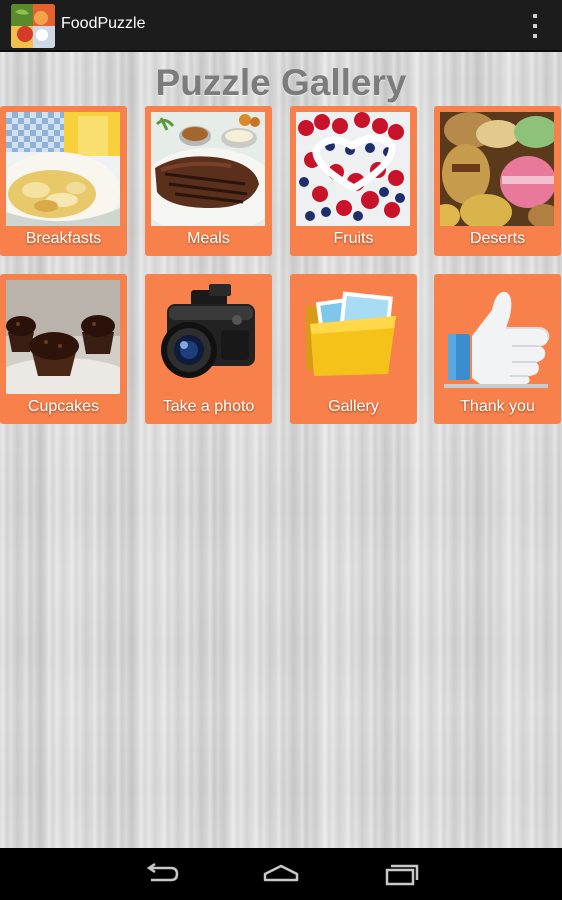 The image size is (562, 900). Describe the element at coordinates (63, 406) in the screenshot. I see `tile-label: Cupcakes` at that location.